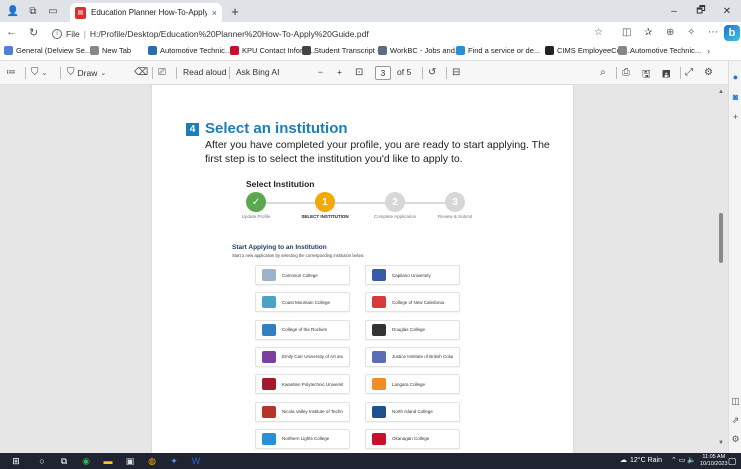  I want to click on teams-icon: ✦, so click(174, 461).